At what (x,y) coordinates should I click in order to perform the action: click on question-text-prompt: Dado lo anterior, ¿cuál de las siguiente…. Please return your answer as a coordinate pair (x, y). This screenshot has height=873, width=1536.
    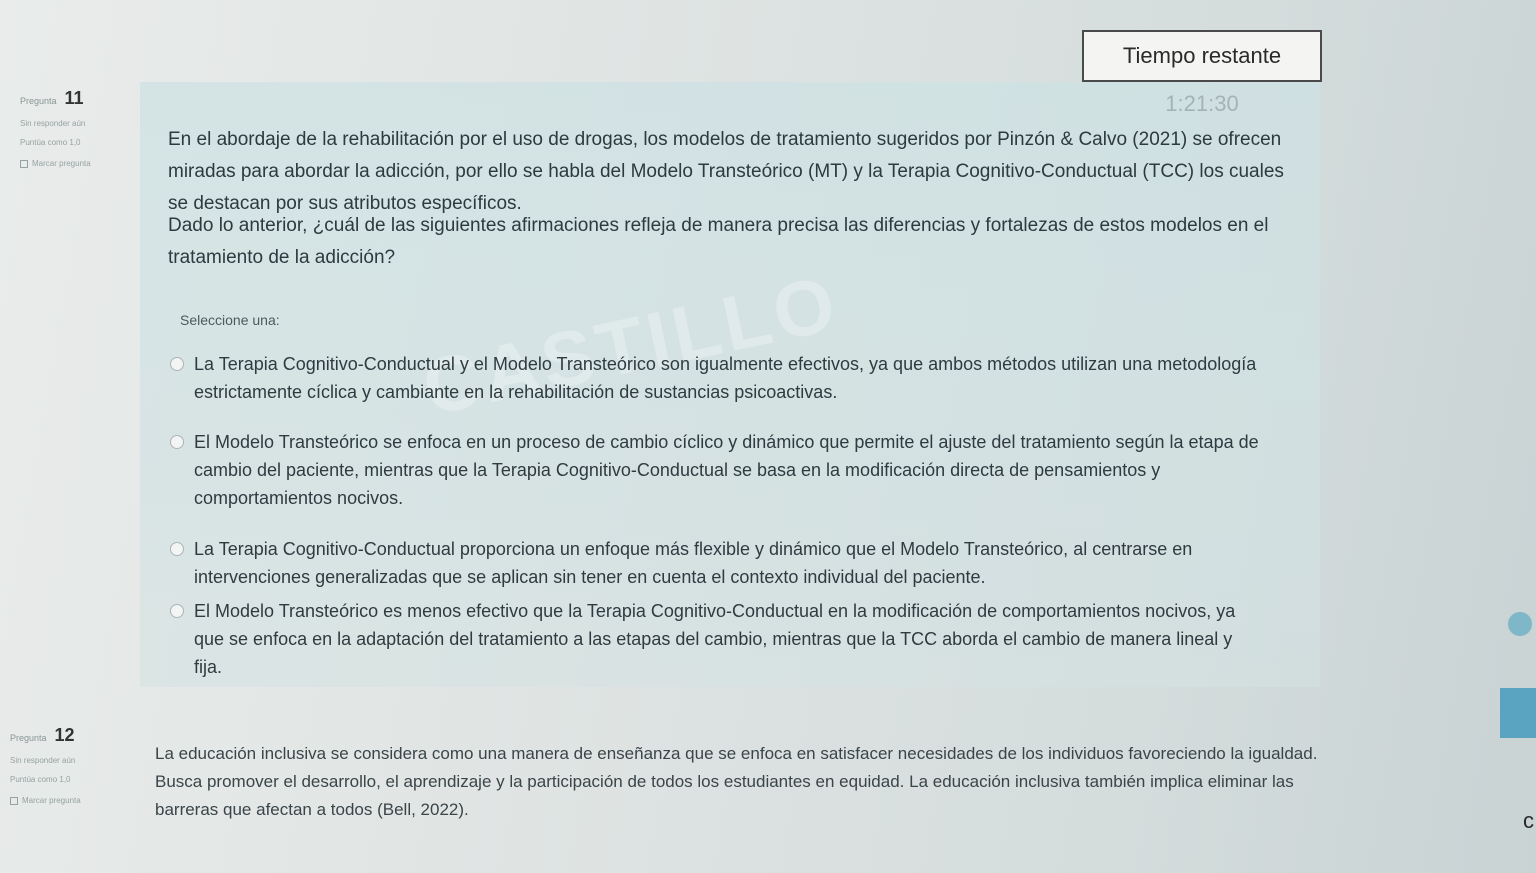
    Looking at the image, I should click on (718, 241).